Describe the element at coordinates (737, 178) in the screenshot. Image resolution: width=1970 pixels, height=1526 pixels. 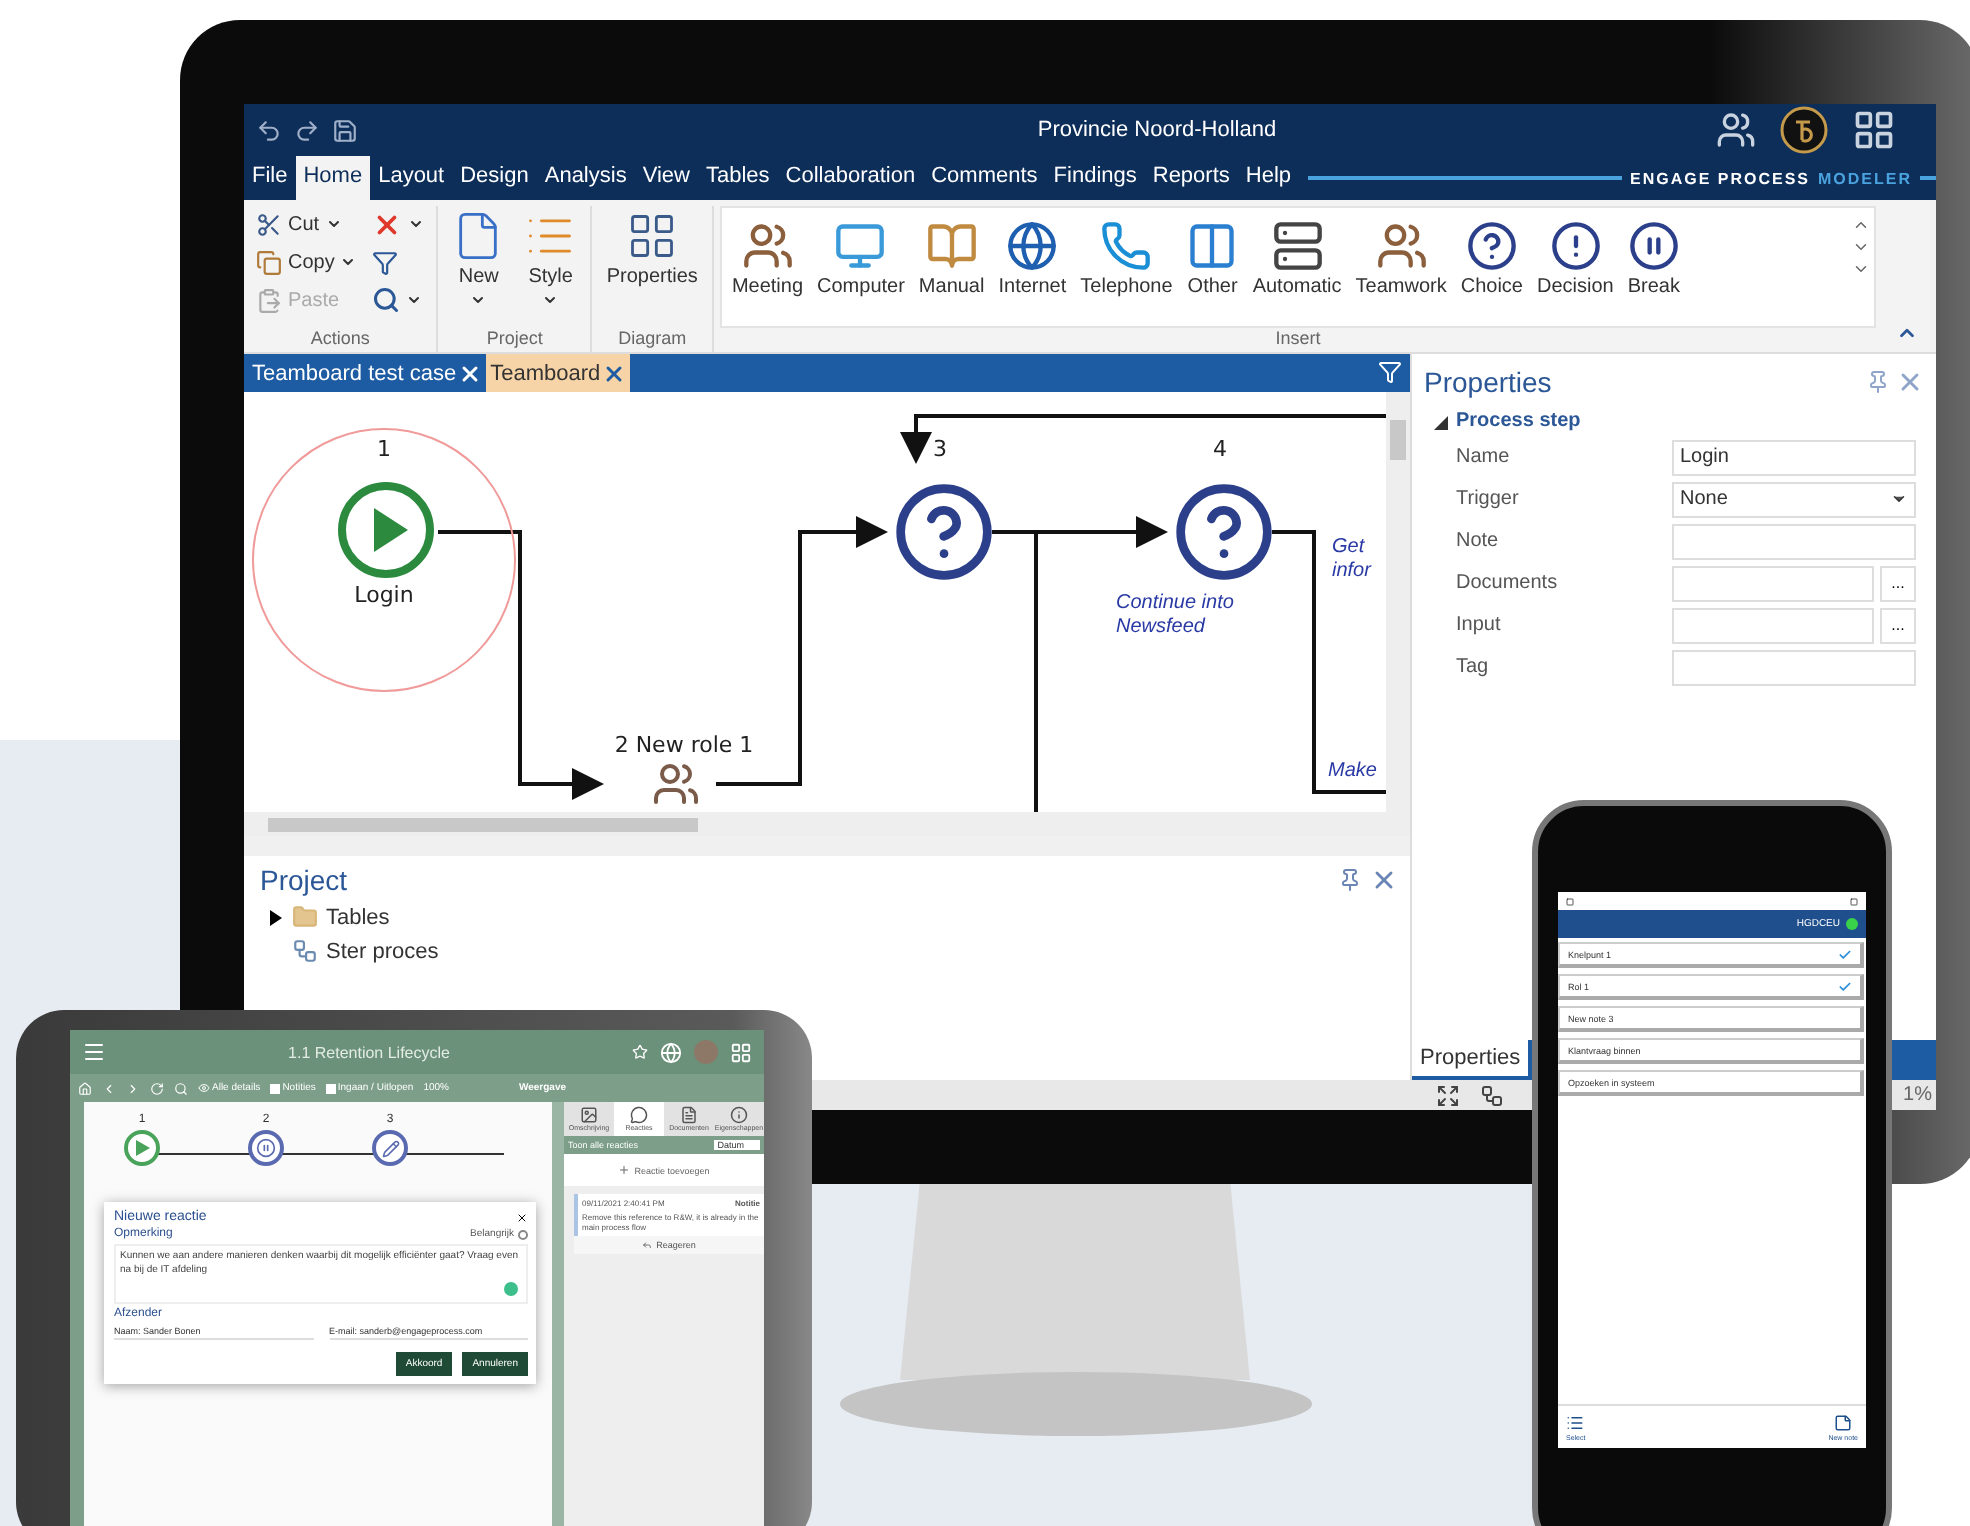
I see `menu-tab: Tables` at that location.